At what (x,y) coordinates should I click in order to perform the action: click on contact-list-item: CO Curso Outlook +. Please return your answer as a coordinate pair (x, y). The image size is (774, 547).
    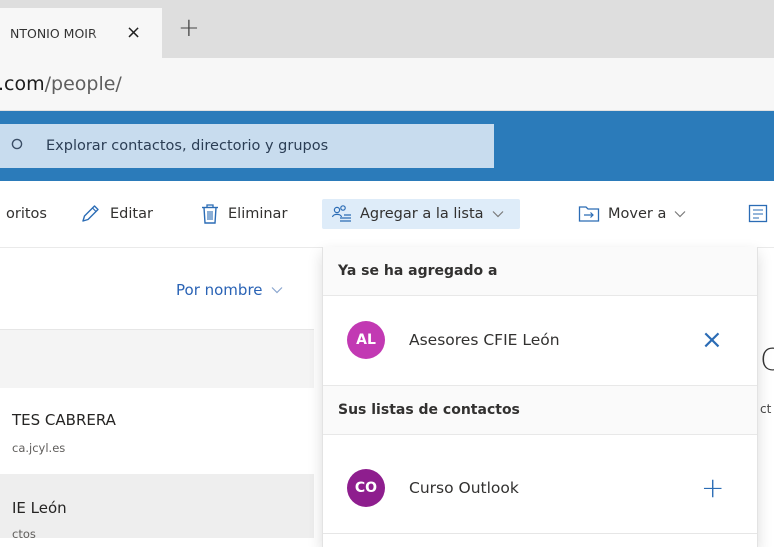
    Looking at the image, I should click on (540, 488).